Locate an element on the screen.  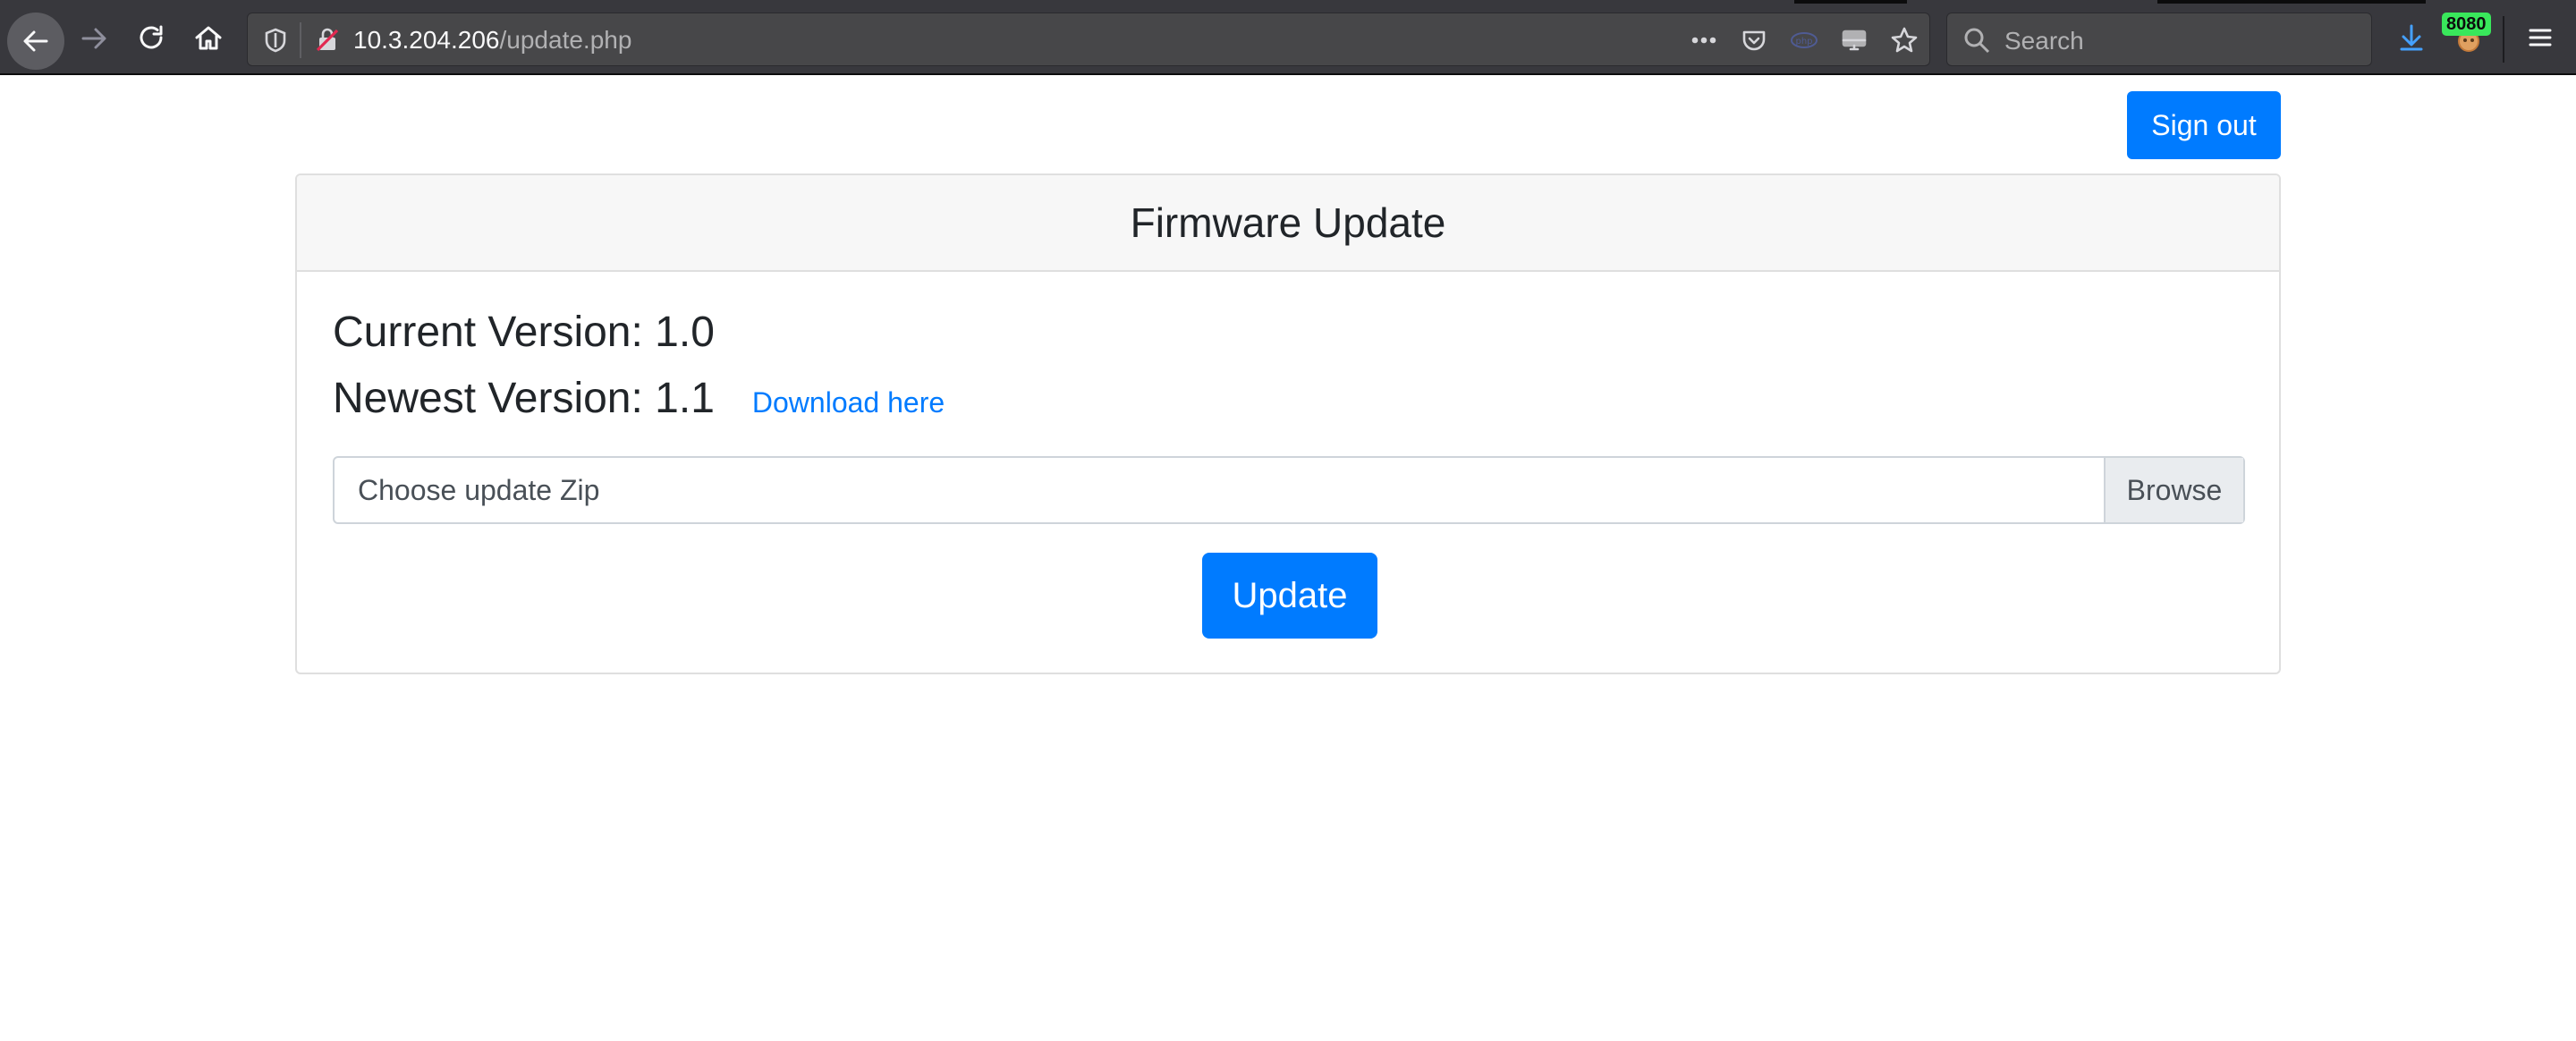
tracking-protection-icon is located at coordinates (275, 40).